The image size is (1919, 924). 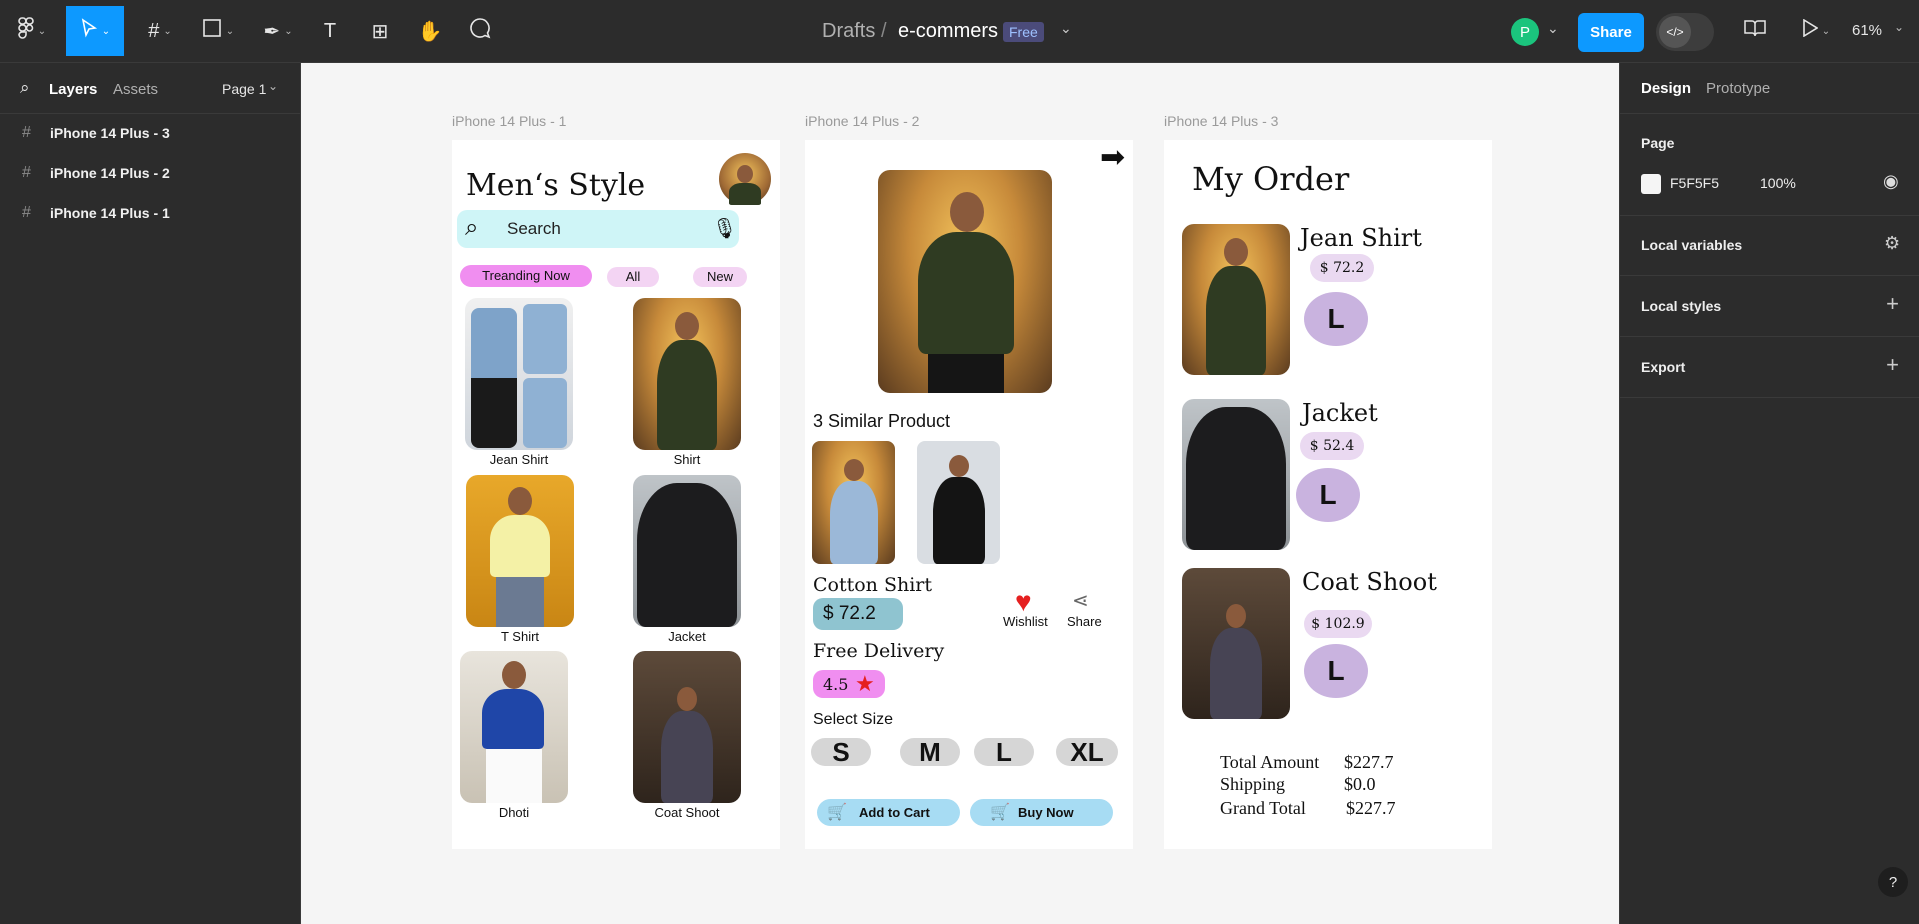 What do you see at coordinates (278, 31) in the screenshot?
I see `pen-tool-button: ✒ ⌄` at bounding box center [278, 31].